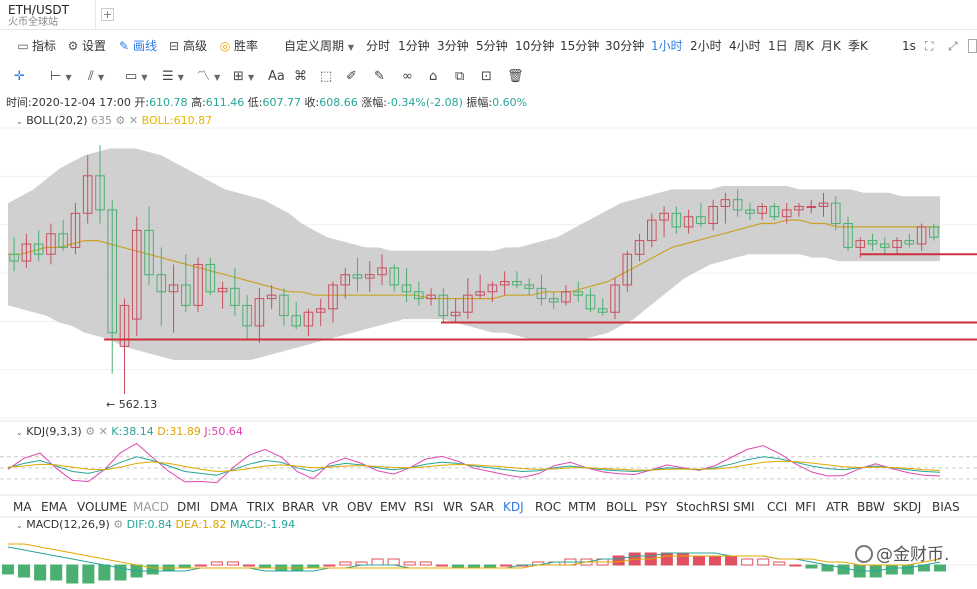 This screenshot has height=589, width=977. Describe the element at coordinates (811, 206) in the screenshot. I see `candle-body` at that location.